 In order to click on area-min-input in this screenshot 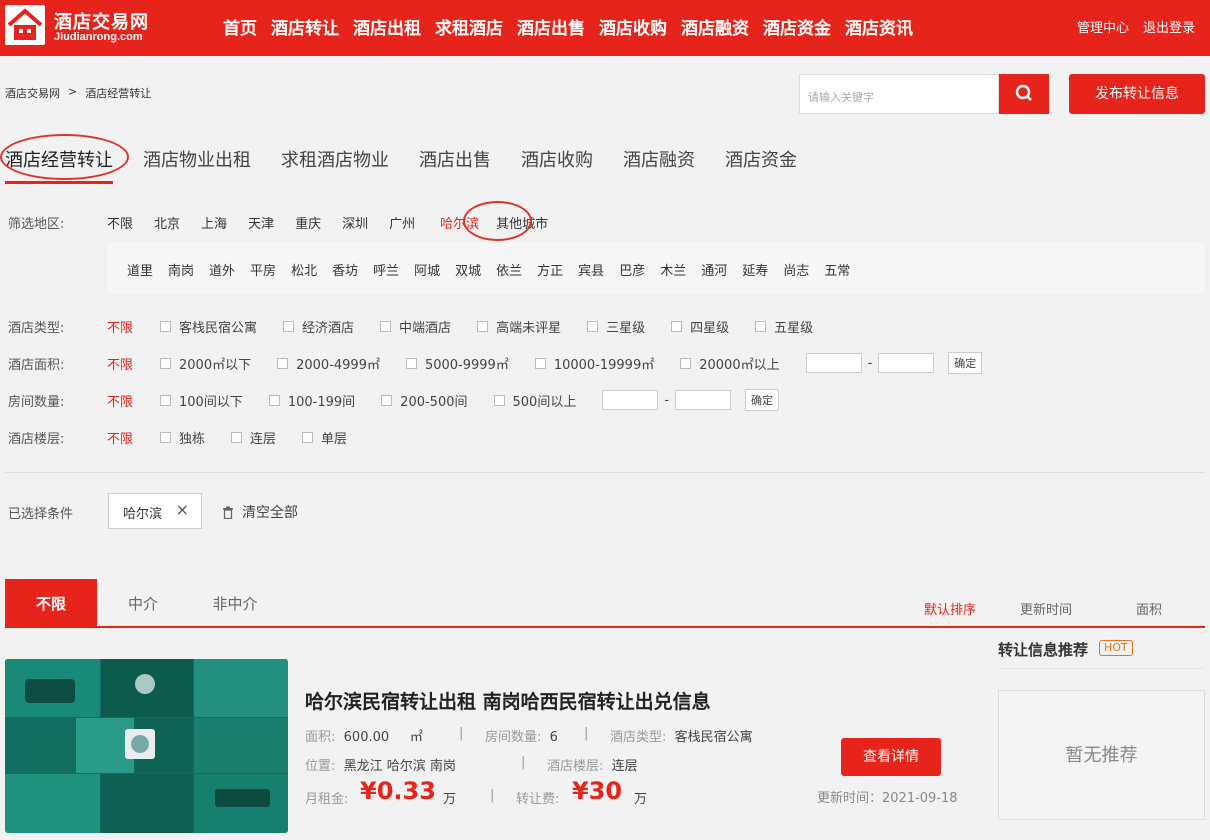, I will do `click(833, 363)`.